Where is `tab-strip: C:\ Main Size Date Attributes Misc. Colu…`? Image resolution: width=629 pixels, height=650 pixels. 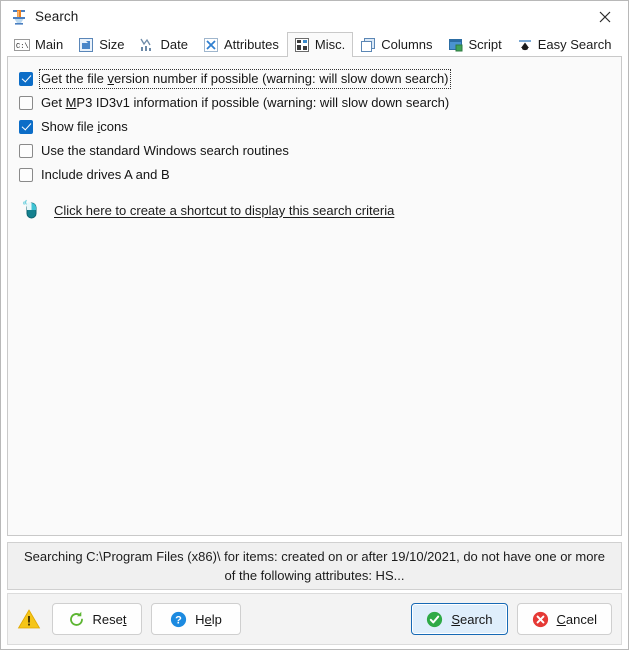 tab-strip: C:\ Main Size Date Attributes Misc. Colu… is located at coordinates (314, 44).